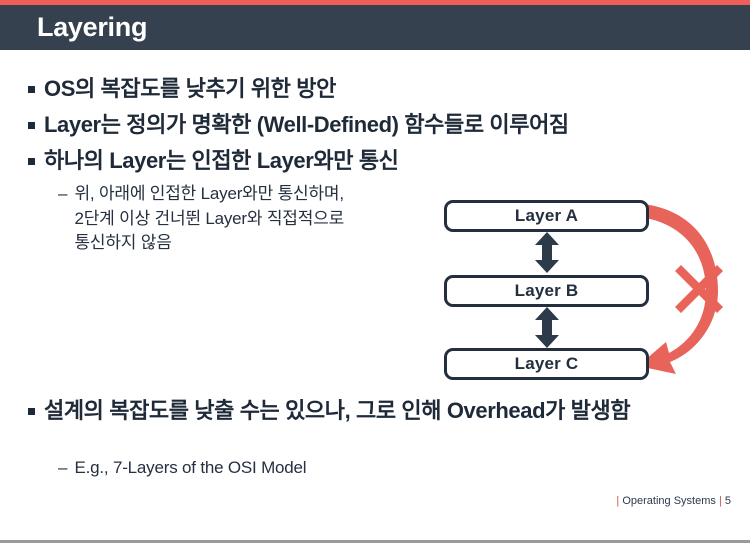  What do you see at coordinates (375, 25) in the screenshot?
I see `slide-header: Layering` at bounding box center [375, 25].